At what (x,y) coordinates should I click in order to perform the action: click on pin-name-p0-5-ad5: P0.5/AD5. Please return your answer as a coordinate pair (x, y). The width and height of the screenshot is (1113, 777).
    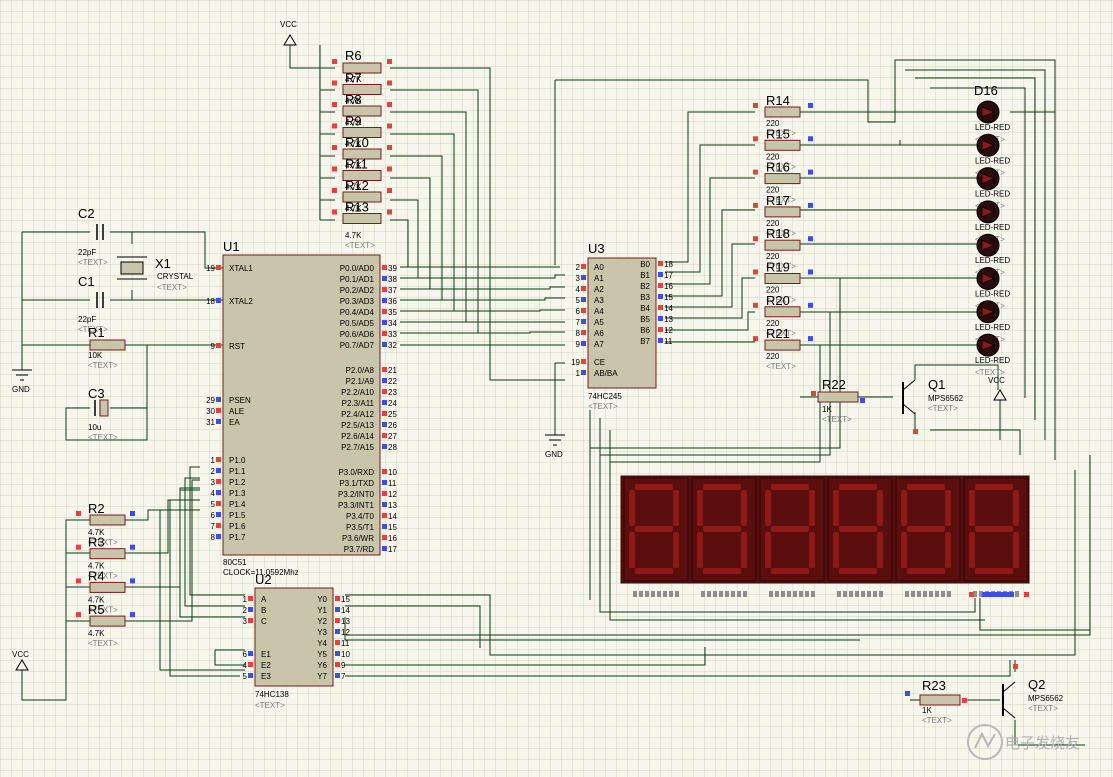
    Looking at the image, I should click on (357, 323).